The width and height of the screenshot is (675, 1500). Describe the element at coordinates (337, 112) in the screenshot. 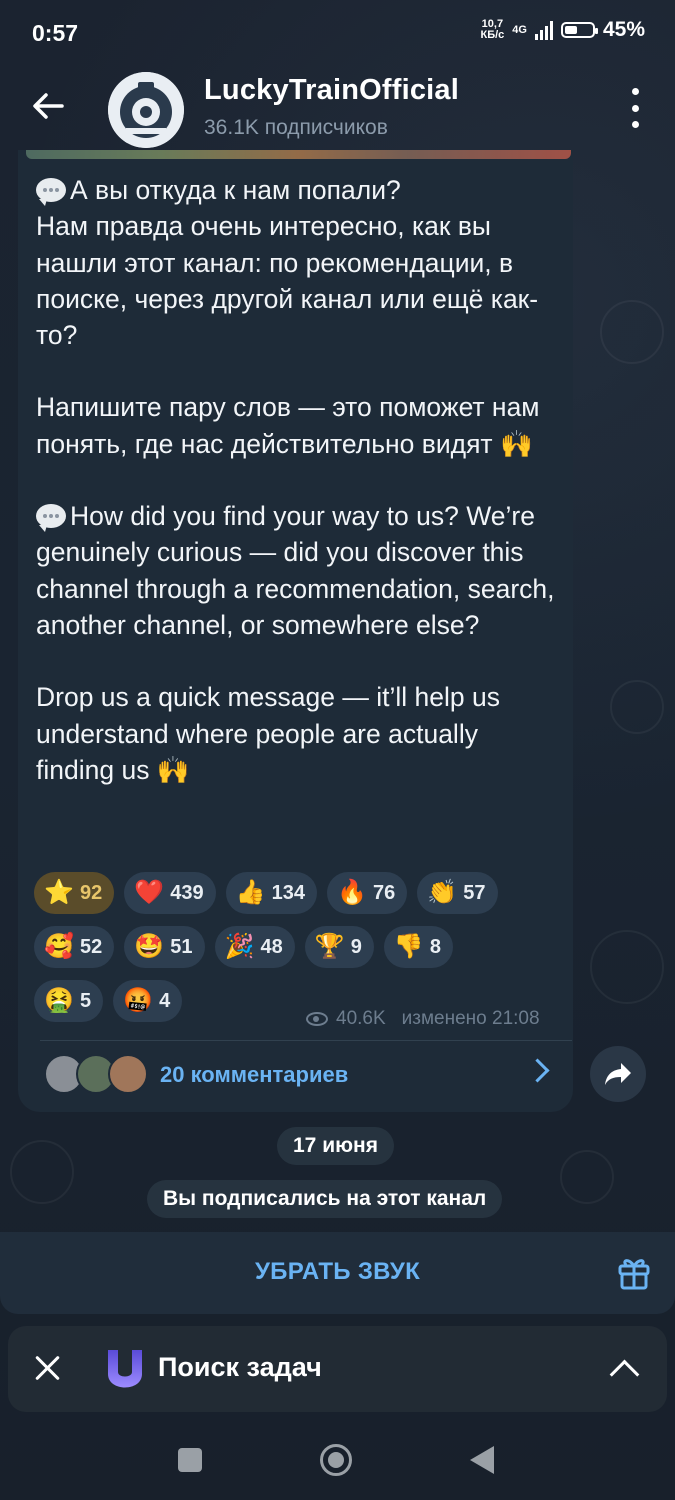

I see `chat-header: LuckyTrainOfficial 36.1K подписчиков` at that location.